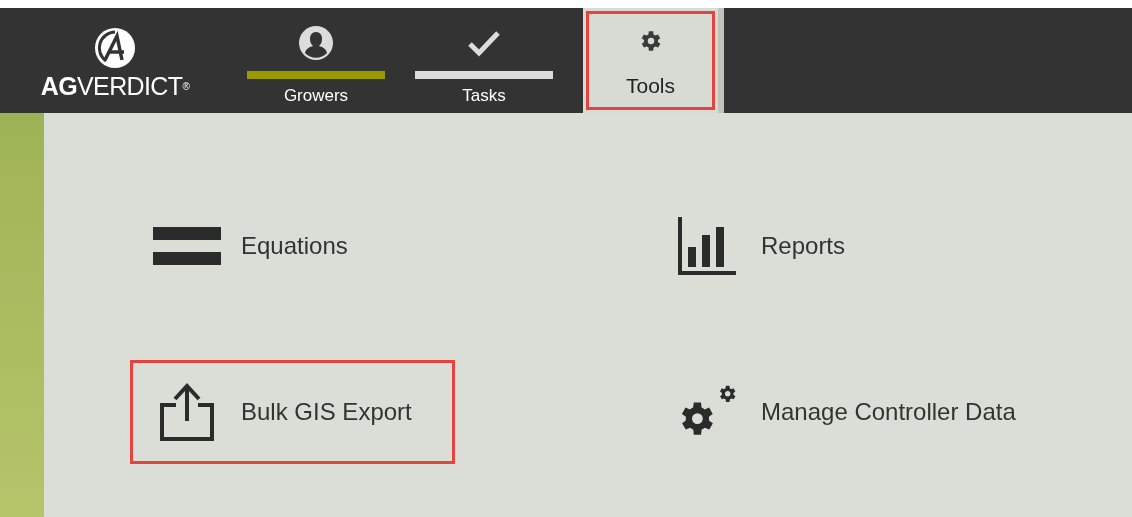  What do you see at coordinates (115, 86) in the screenshot?
I see `brand-name: AGVERDICT$^{®}$` at bounding box center [115, 86].